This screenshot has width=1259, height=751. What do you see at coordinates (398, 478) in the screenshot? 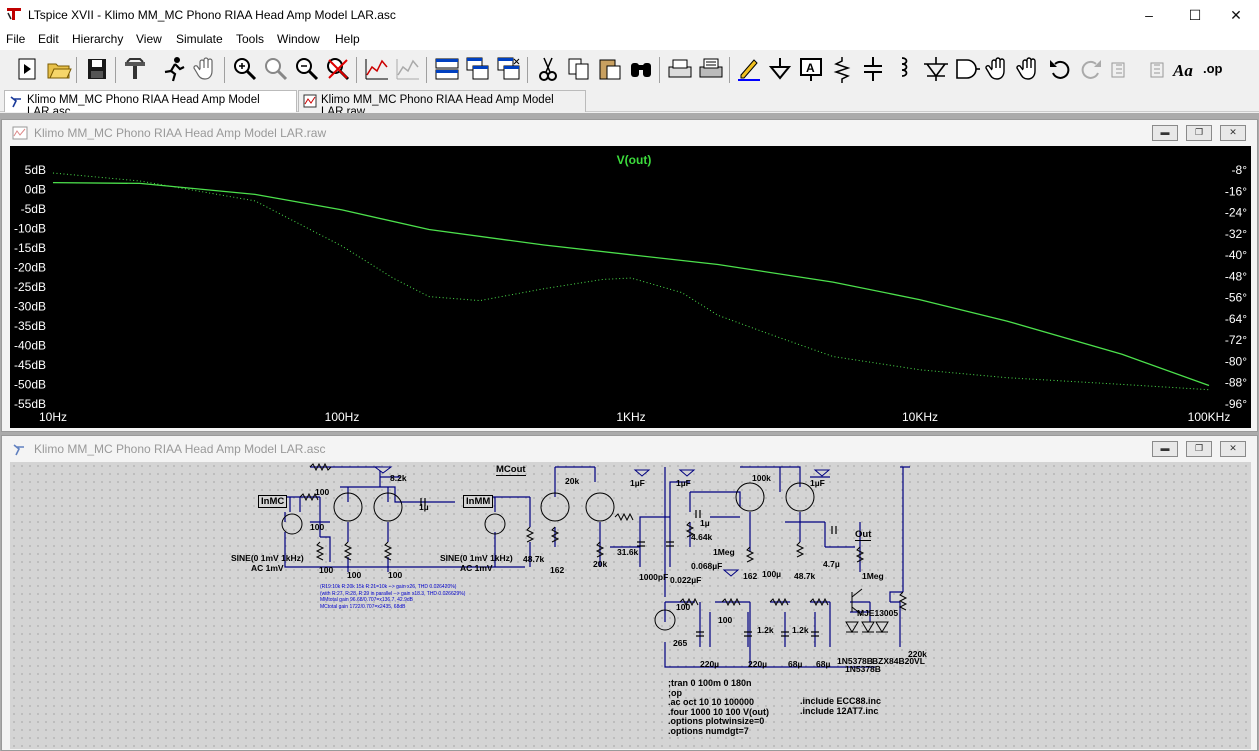
I see `component-value-r82k: 8.2k` at bounding box center [398, 478].